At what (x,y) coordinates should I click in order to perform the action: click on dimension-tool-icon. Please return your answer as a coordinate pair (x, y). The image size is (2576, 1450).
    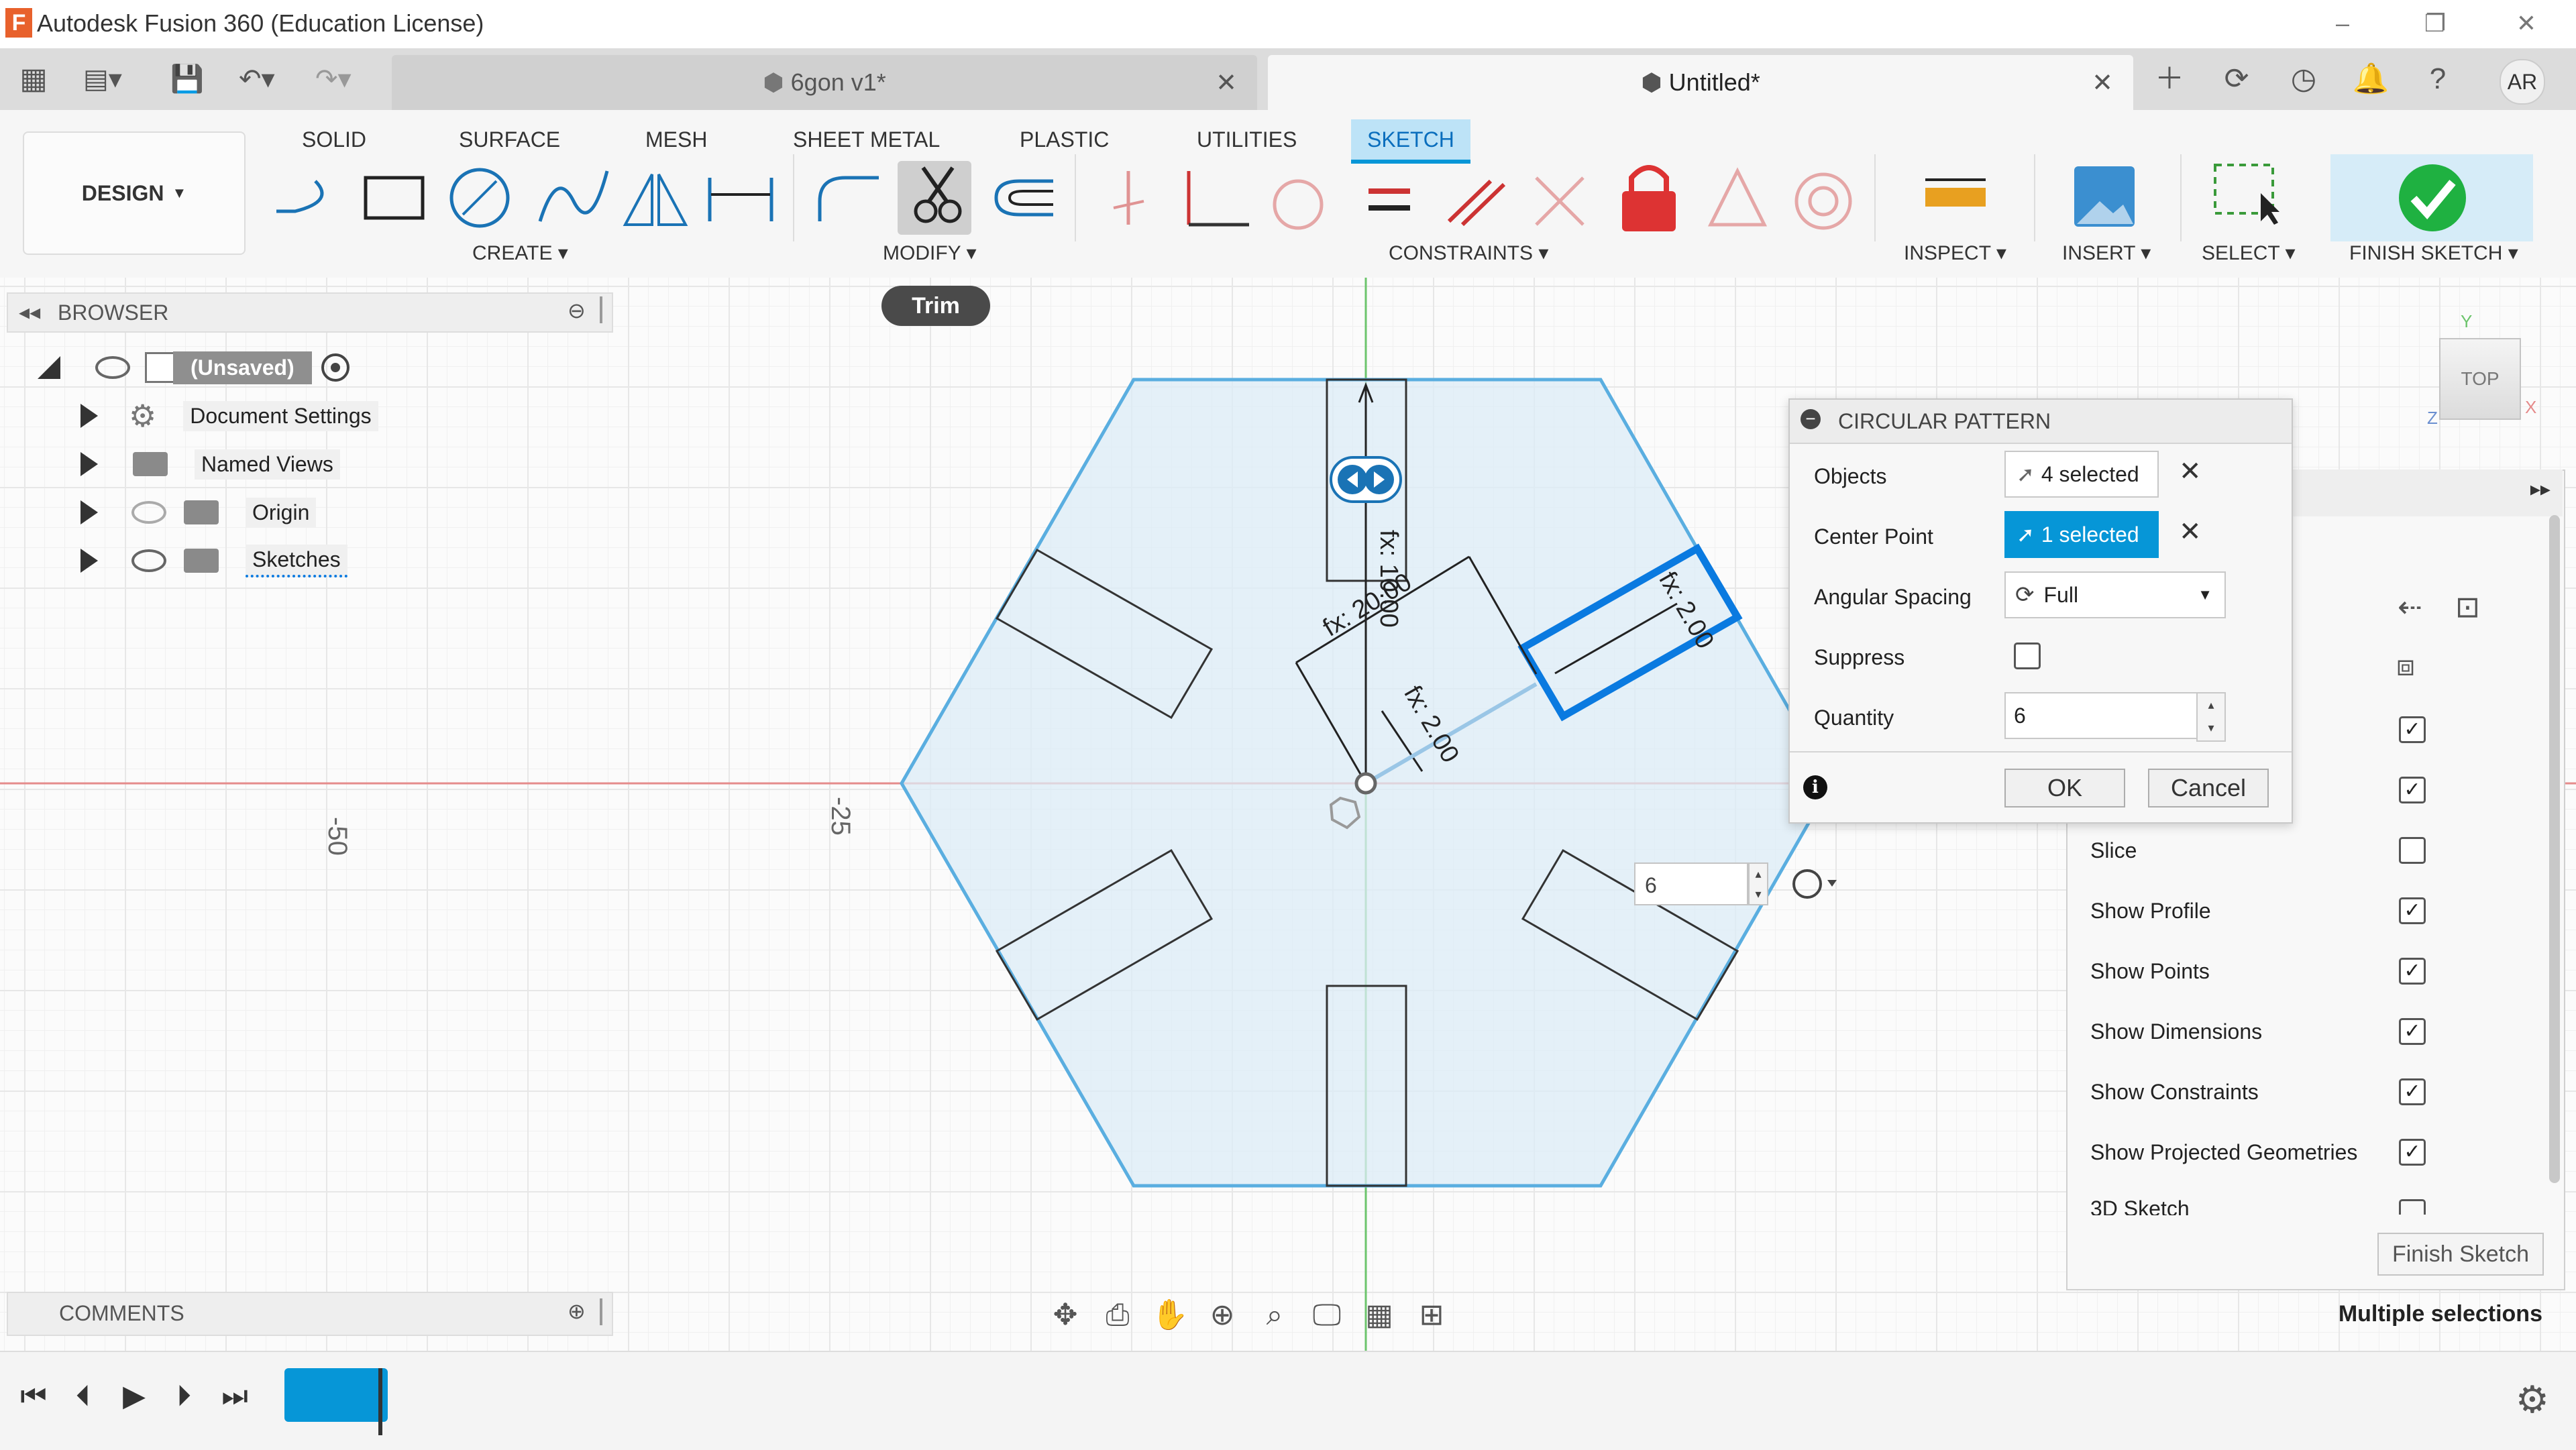
    Looking at the image, I should click on (740, 199).